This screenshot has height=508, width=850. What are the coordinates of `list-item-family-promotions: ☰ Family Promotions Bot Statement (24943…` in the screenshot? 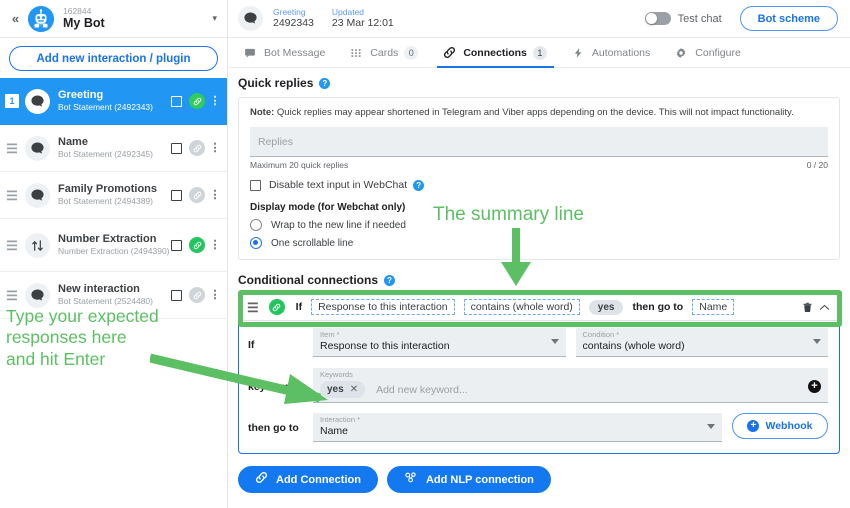 It's located at (113, 195).